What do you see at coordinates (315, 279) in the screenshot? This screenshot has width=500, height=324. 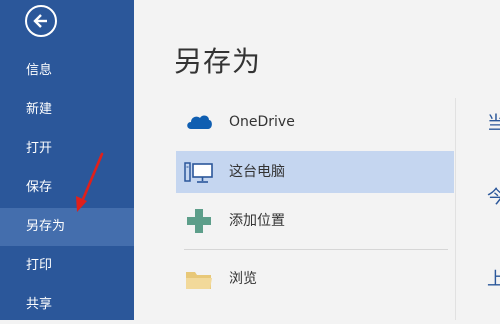 I see `location-browse: 浏览` at bounding box center [315, 279].